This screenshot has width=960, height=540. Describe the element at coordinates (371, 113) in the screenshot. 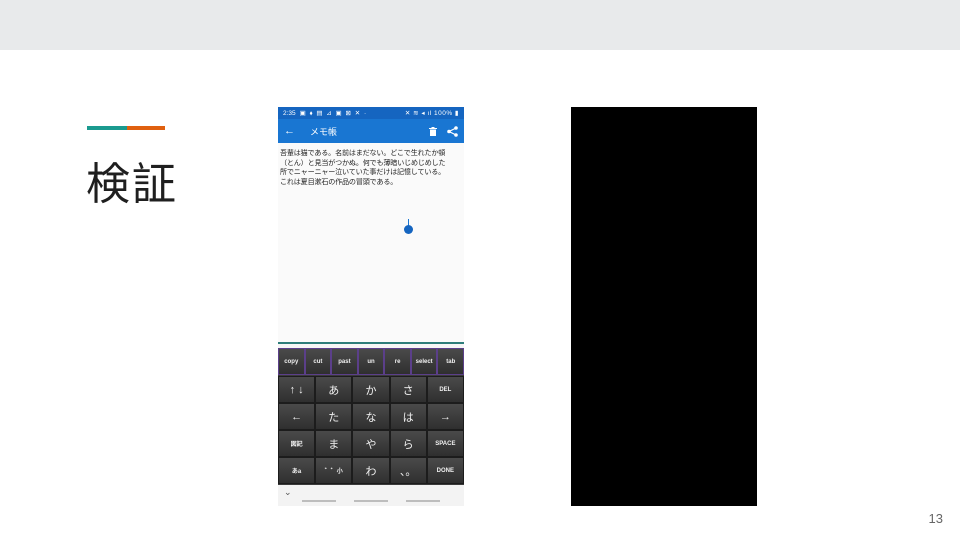

I see `status-bar: 2:35 ▣ ⬧ ▤ ⊿ ▣ ⊠ ✕ · ✕ ≋ ◂ ıl 100% ▮` at that location.